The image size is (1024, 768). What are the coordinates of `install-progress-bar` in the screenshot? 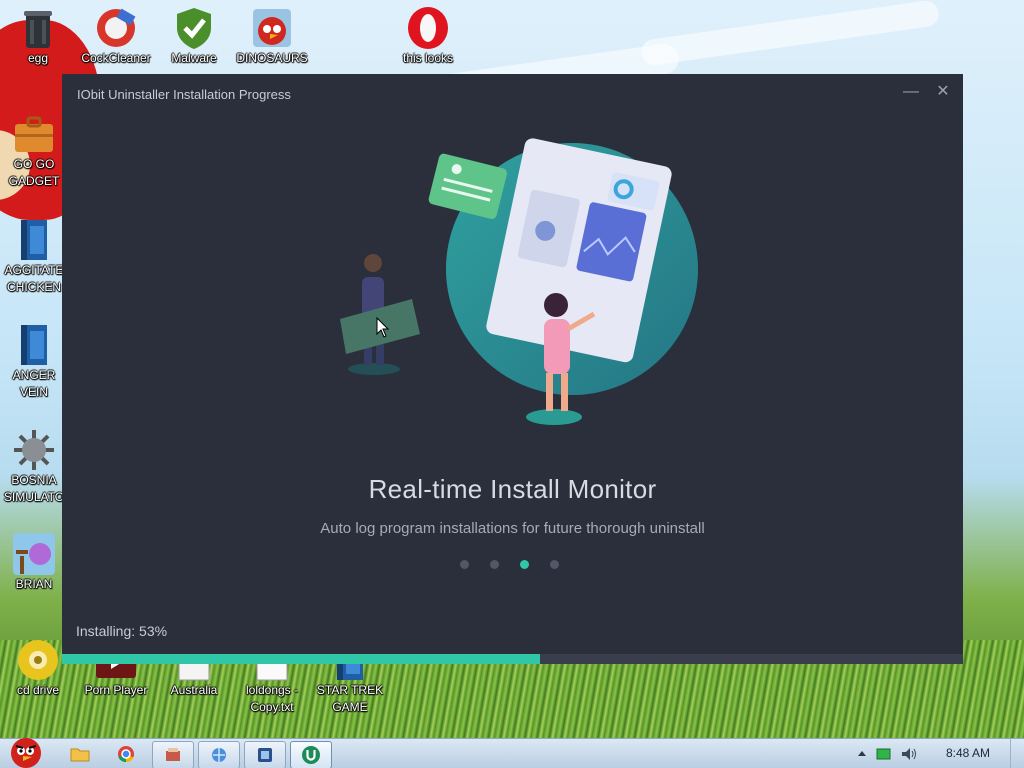 It's located at (512, 659).